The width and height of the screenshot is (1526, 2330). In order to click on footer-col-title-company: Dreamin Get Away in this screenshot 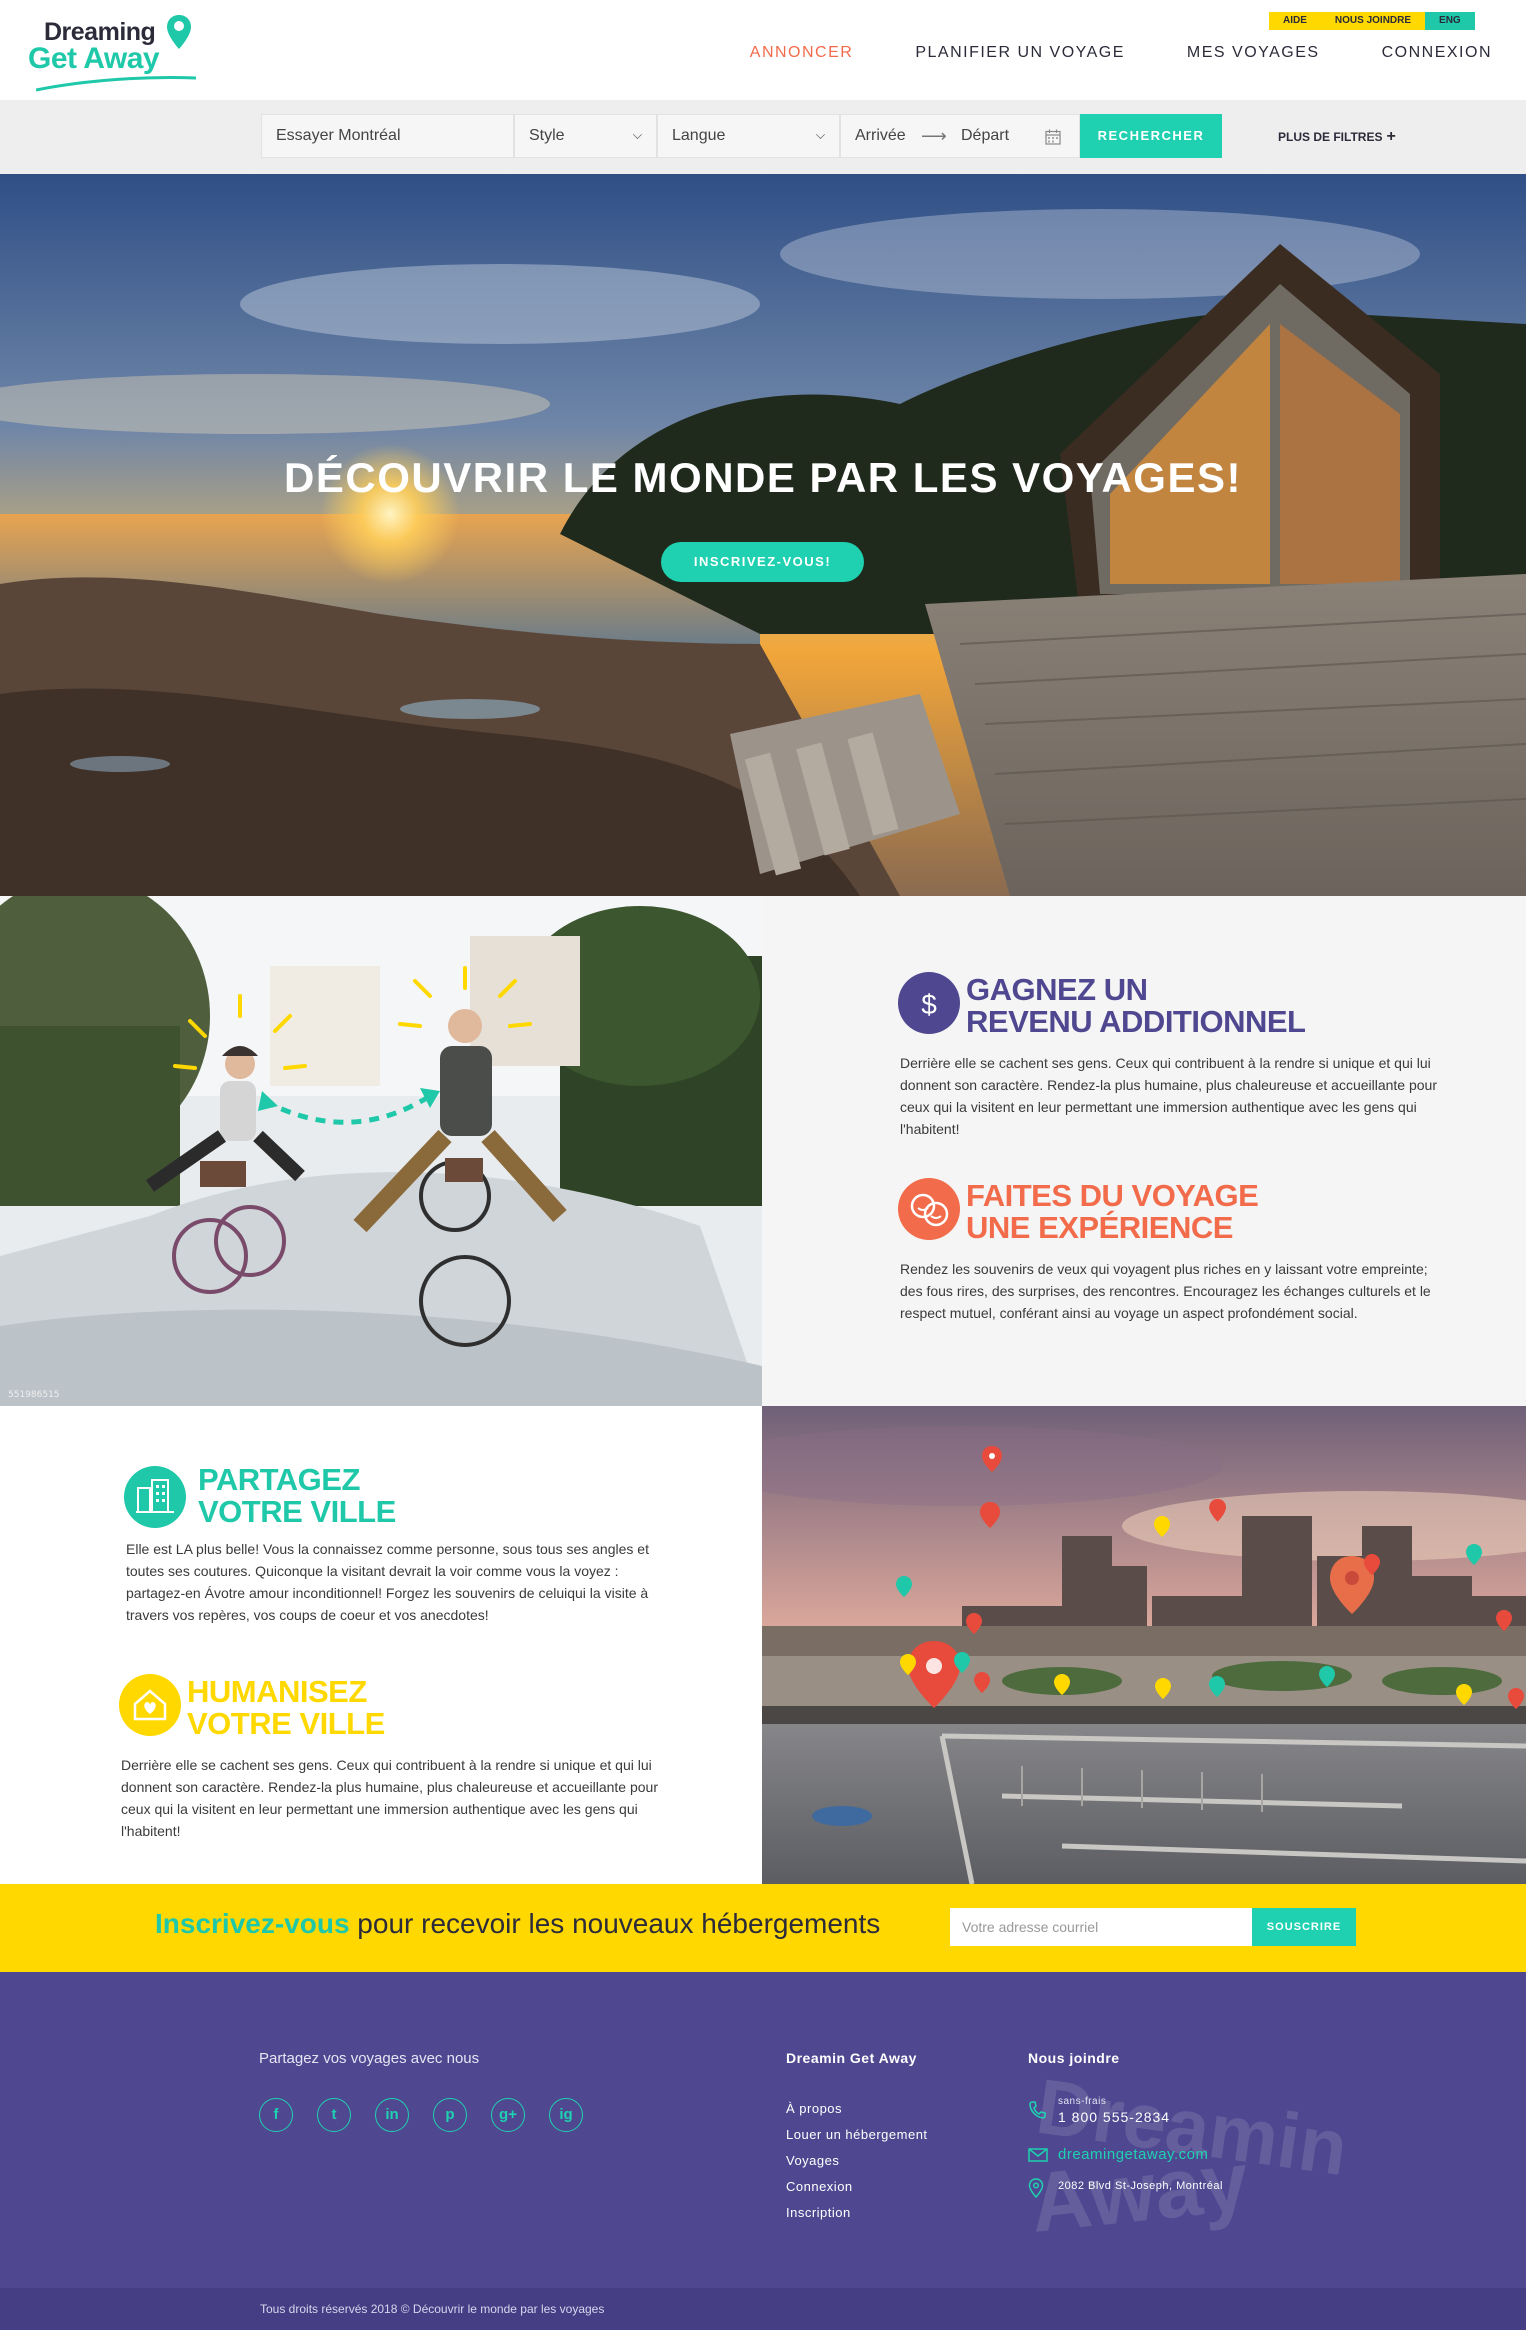, I will do `click(851, 2058)`.